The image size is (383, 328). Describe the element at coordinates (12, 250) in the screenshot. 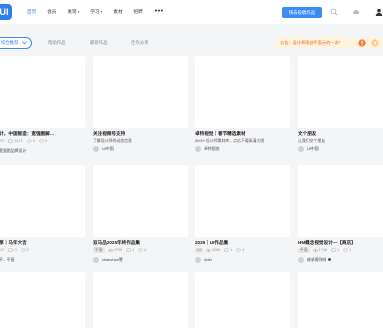

I see `stat-comments: 0` at that location.